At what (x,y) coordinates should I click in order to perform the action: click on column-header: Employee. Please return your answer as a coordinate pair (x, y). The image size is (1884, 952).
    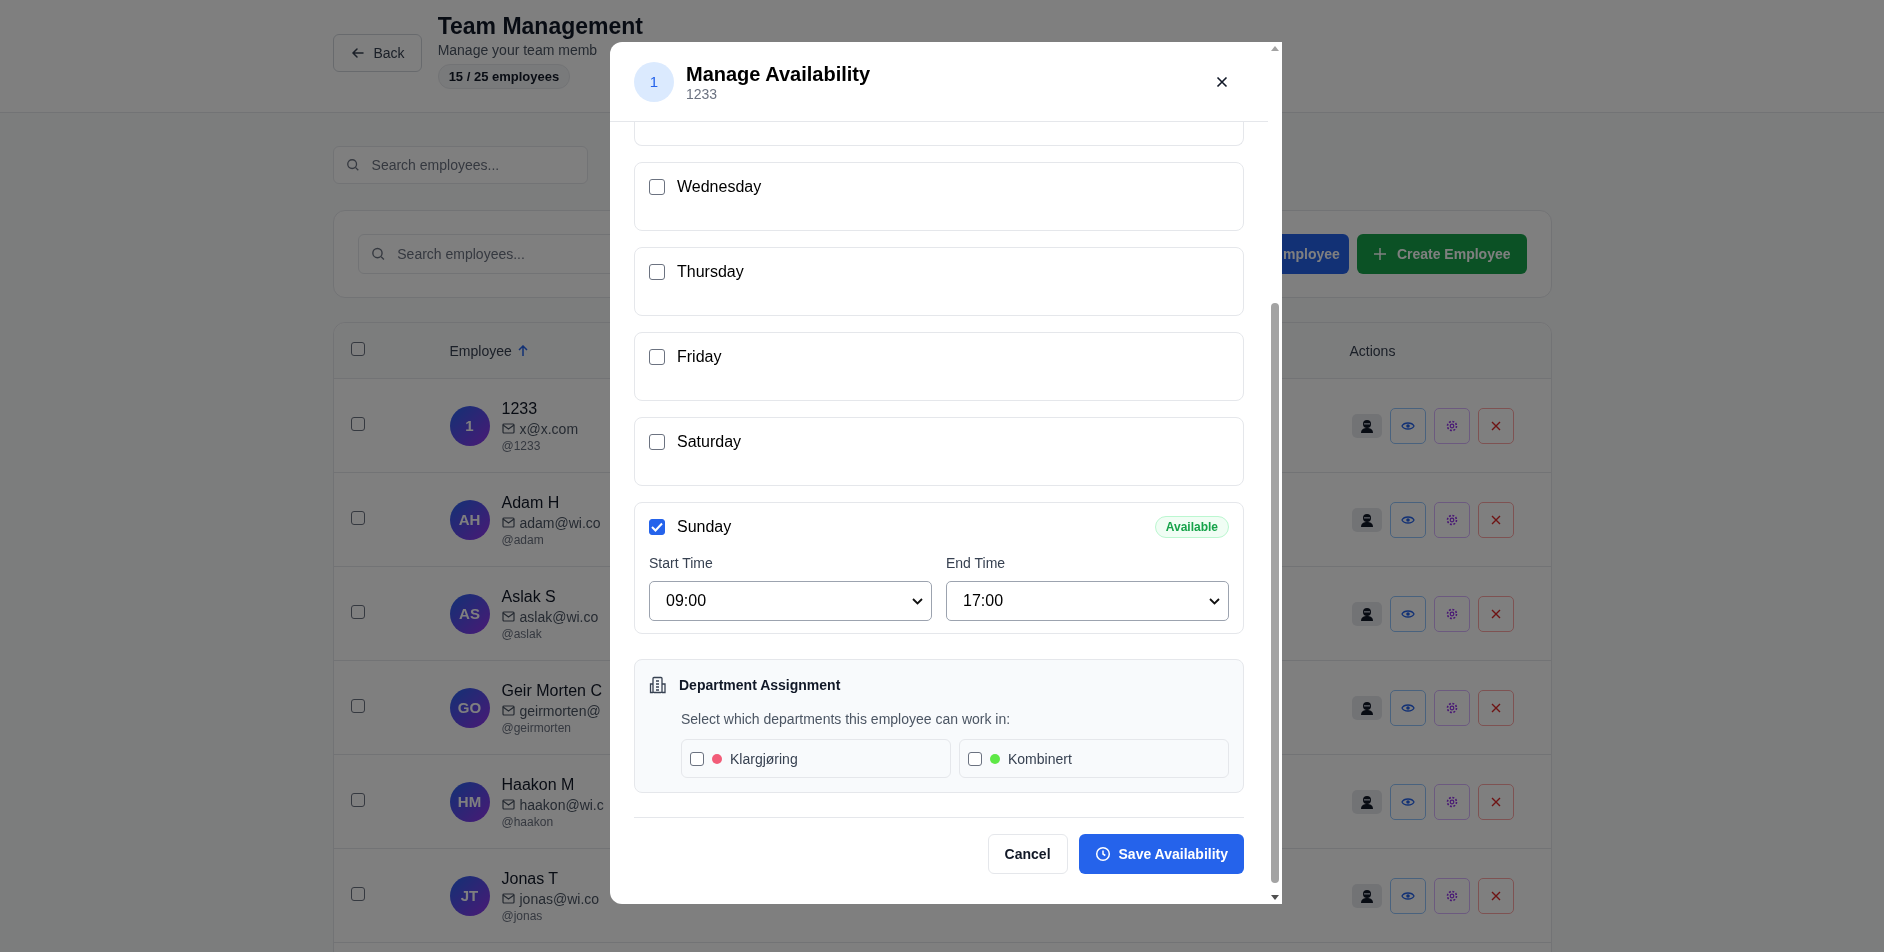
    Looking at the image, I should click on (480, 350).